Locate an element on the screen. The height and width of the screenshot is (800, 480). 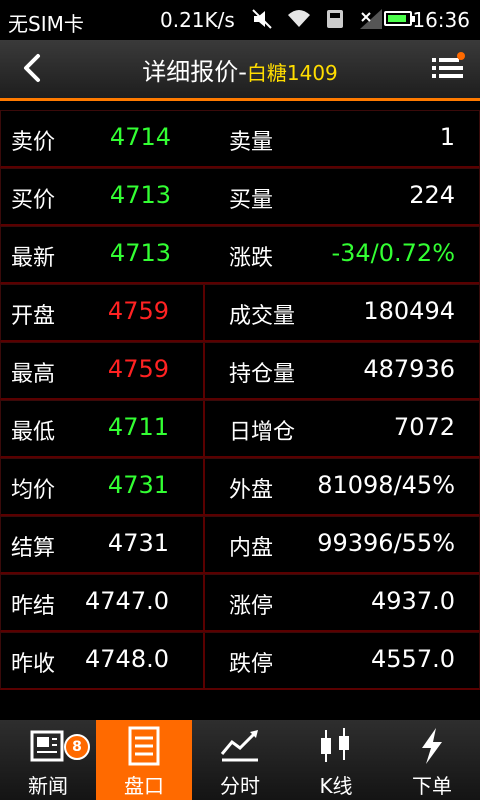
quote-row: 开盘 4759 成交量 180494 is located at coordinates (240, 313).